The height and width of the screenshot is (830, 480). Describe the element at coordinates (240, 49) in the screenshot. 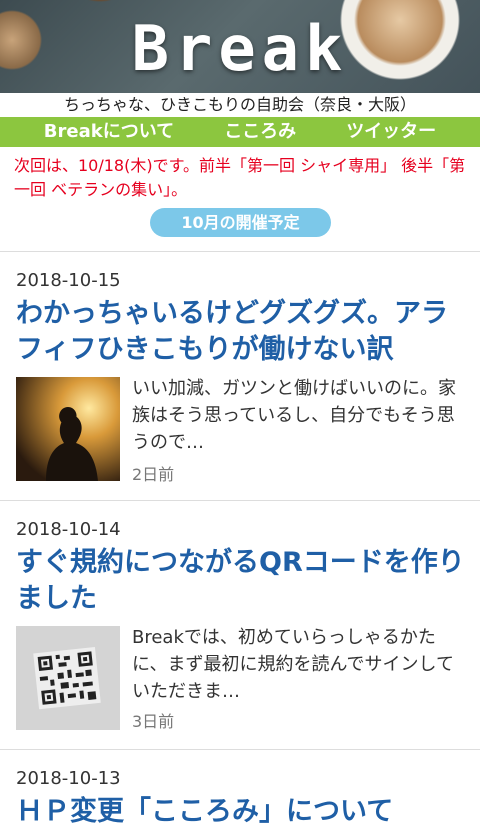

I see `site-logo: Break` at that location.